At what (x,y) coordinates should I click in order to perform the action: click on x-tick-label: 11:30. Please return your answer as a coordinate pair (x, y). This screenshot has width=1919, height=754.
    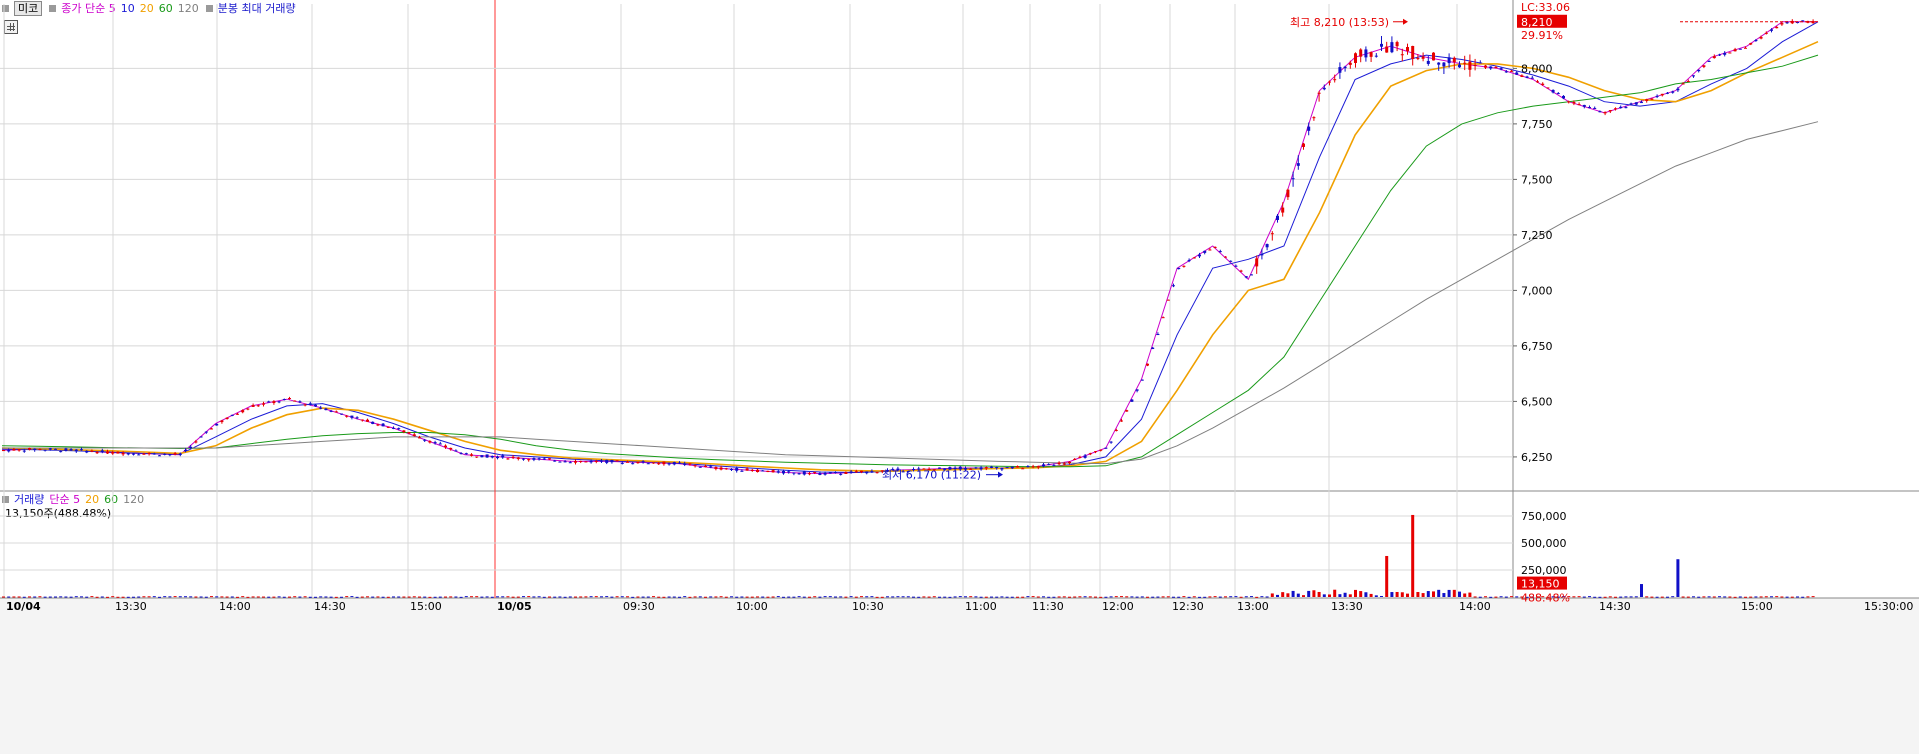
    Looking at the image, I should click on (1048, 606).